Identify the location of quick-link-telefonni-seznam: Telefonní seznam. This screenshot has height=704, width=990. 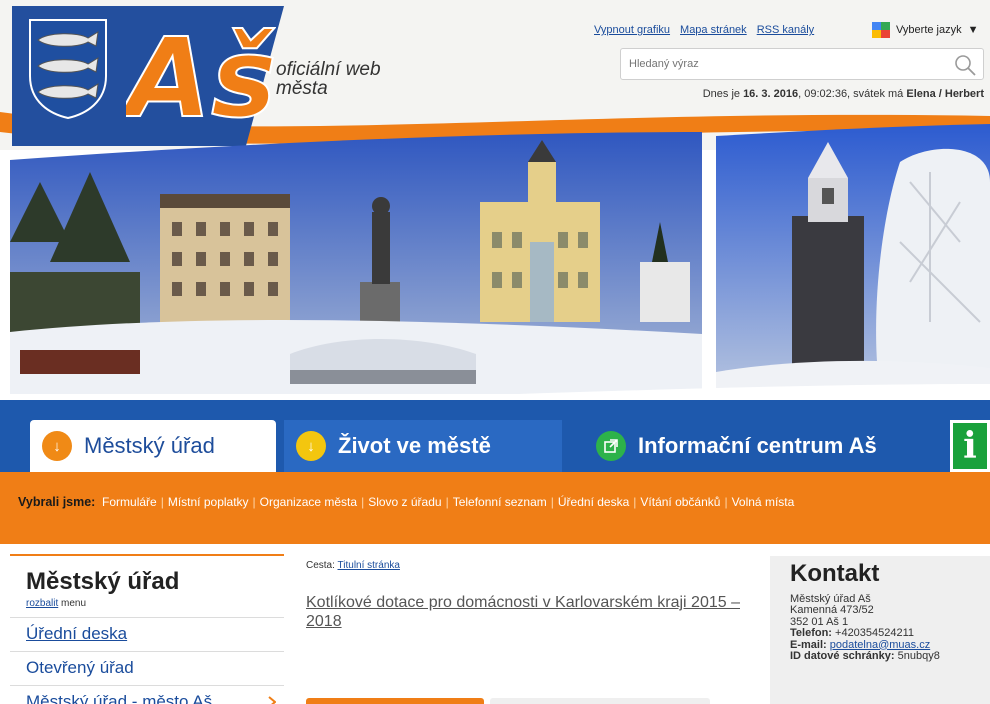
(500, 502).